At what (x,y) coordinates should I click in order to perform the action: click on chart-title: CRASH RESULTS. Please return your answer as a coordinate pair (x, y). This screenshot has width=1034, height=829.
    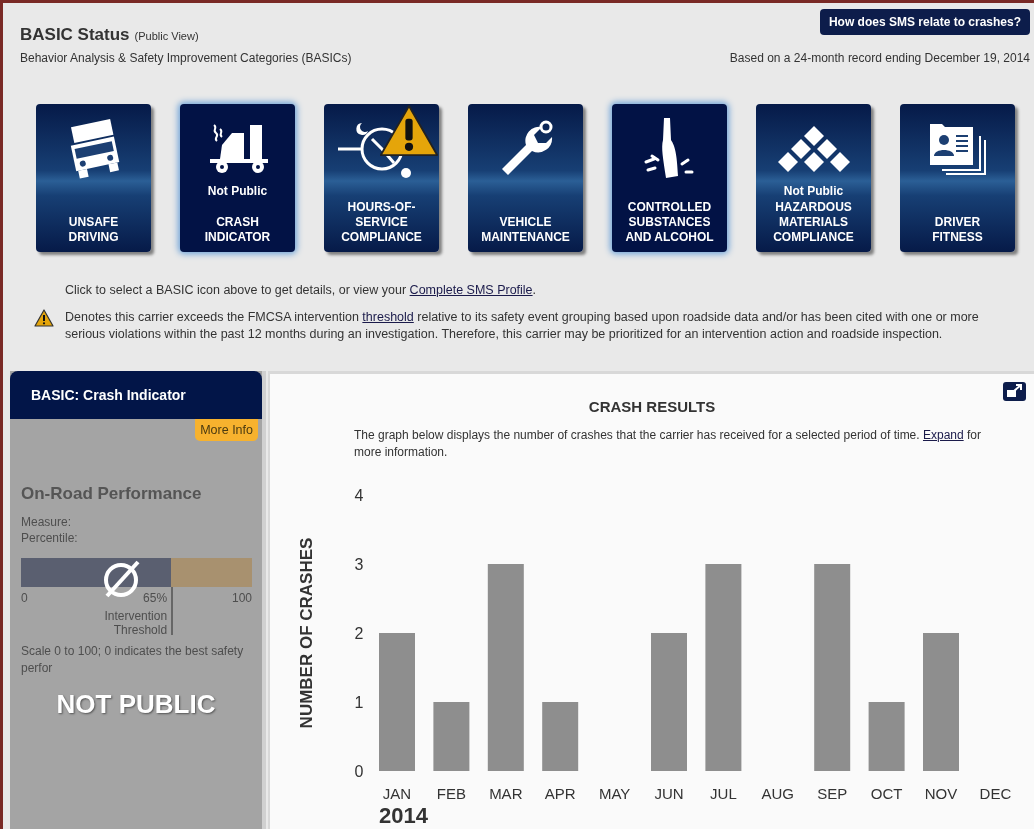
    Looking at the image, I should click on (652, 406).